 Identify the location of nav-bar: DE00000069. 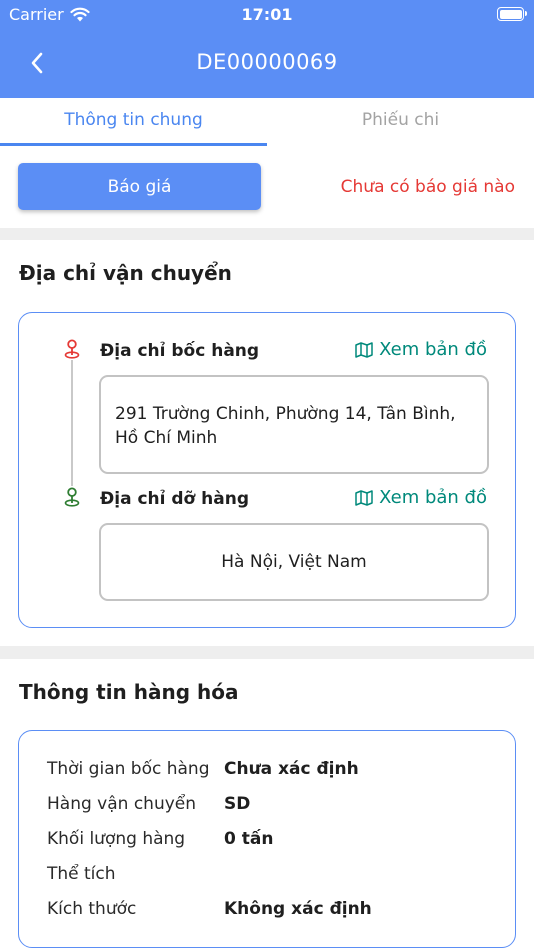
(267, 63).